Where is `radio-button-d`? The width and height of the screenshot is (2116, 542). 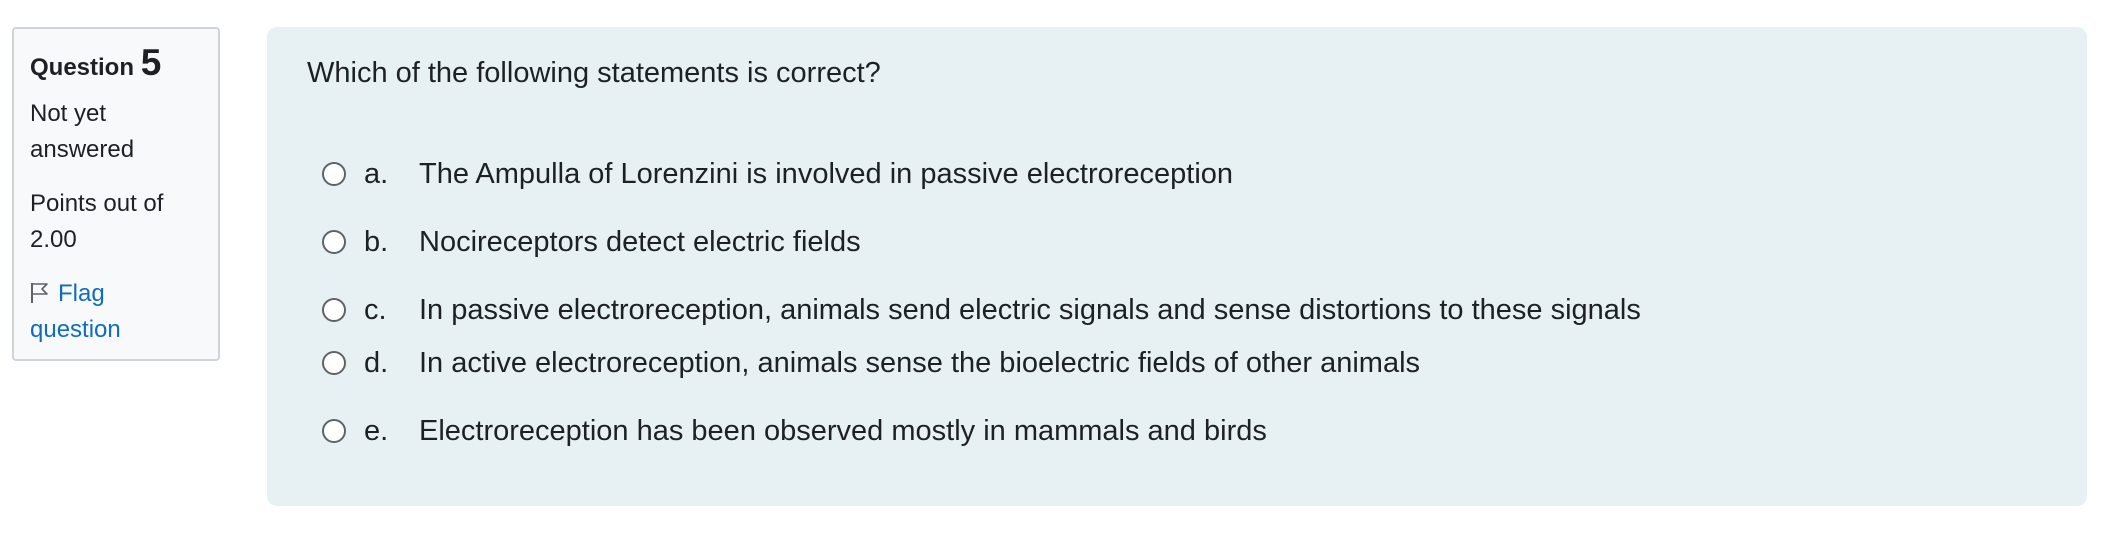
radio-button-d is located at coordinates (334, 363).